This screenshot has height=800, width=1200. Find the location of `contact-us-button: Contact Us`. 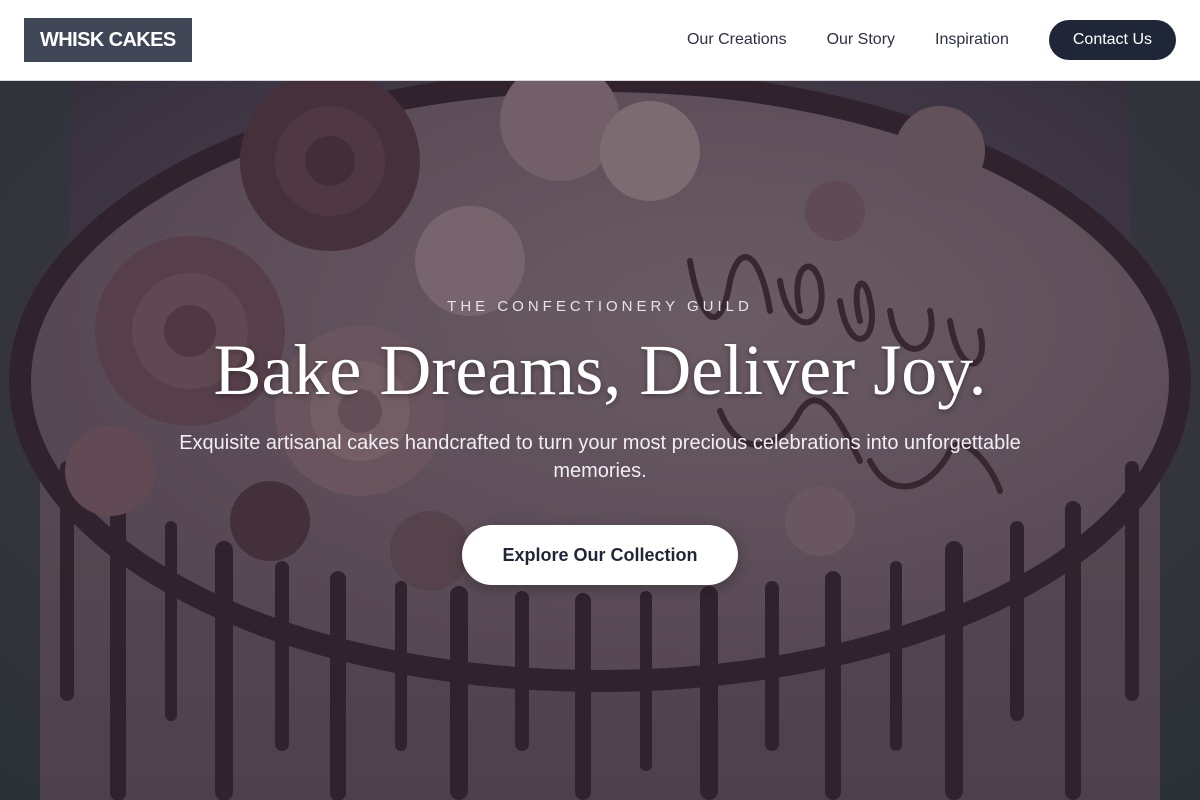

contact-us-button: Contact Us is located at coordinates (1112, 40).